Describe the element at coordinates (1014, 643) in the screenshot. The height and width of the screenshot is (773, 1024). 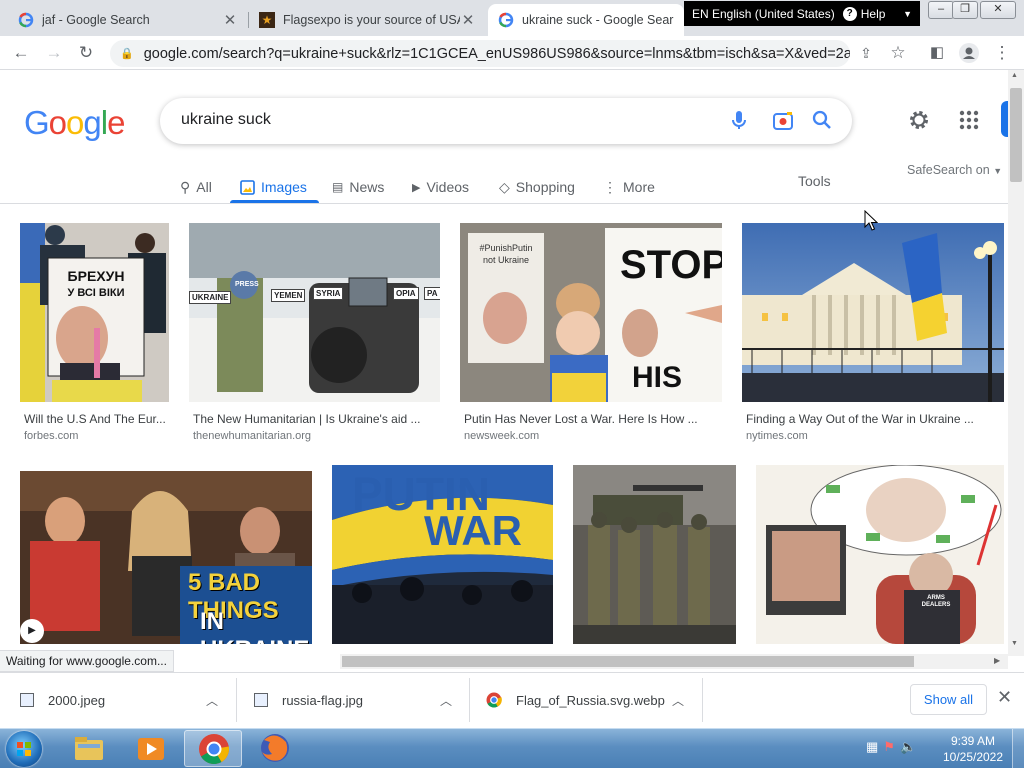
I see `scroll-down-arrow-icon: ▼` at that location.